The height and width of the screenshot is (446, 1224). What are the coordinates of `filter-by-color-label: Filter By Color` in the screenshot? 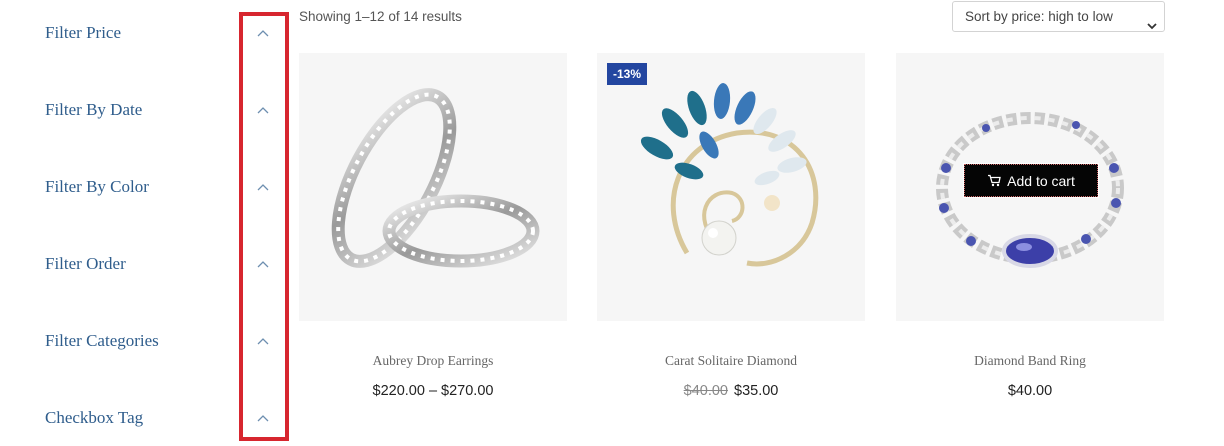 It's located at (97, 187).